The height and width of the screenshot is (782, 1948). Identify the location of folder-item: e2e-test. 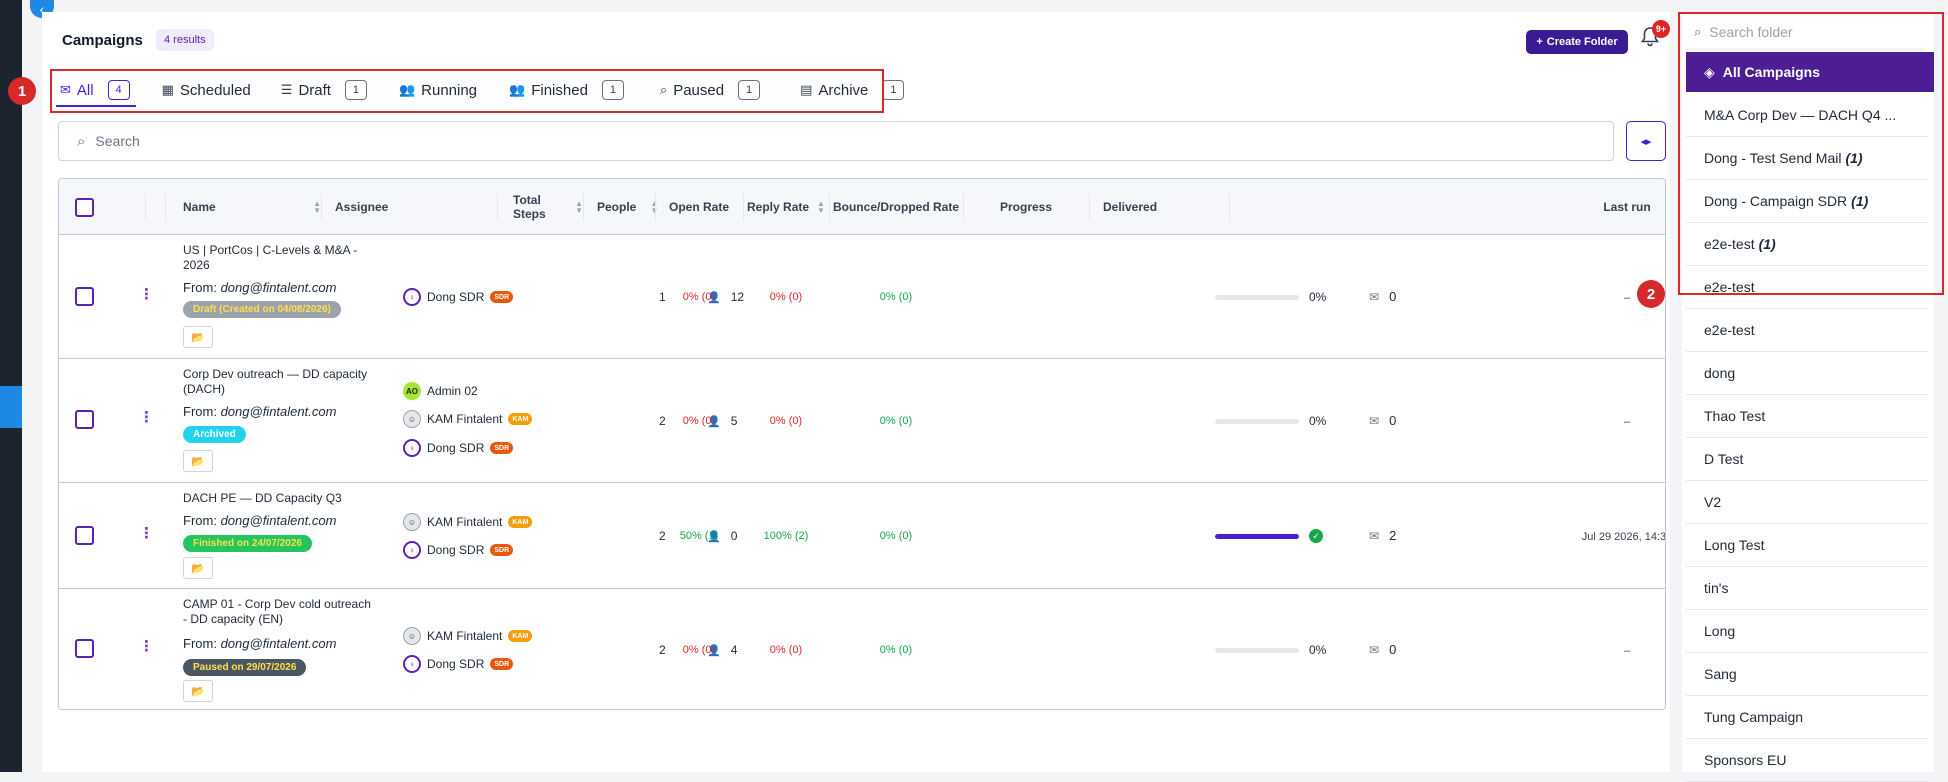
(1807, 330).